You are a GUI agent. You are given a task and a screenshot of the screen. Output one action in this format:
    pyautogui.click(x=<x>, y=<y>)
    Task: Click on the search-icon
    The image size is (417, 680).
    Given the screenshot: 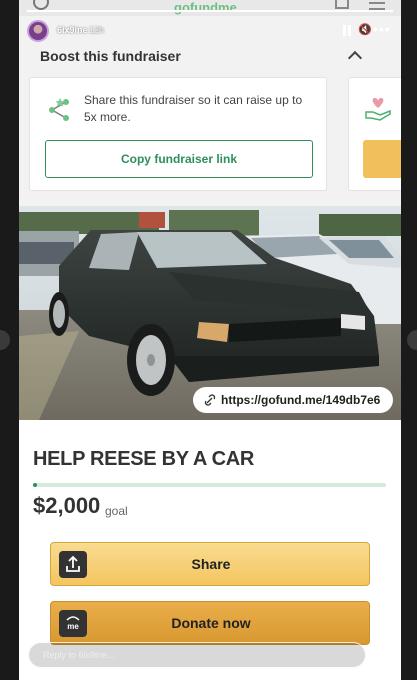 What is the action you would take?
    pyautogui.click(x=41, y=5)
    